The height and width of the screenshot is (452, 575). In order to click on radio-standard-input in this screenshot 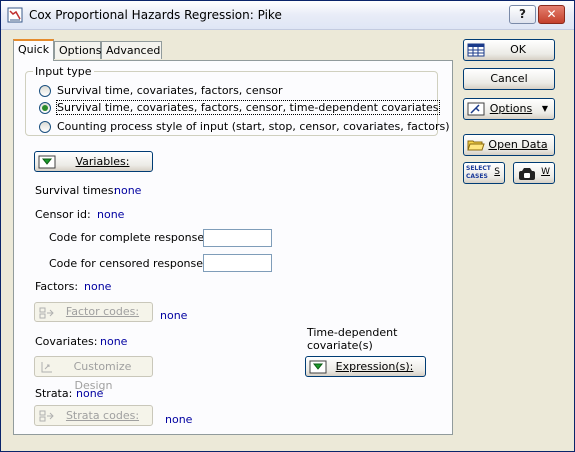, I will do `click(45, 91)`.